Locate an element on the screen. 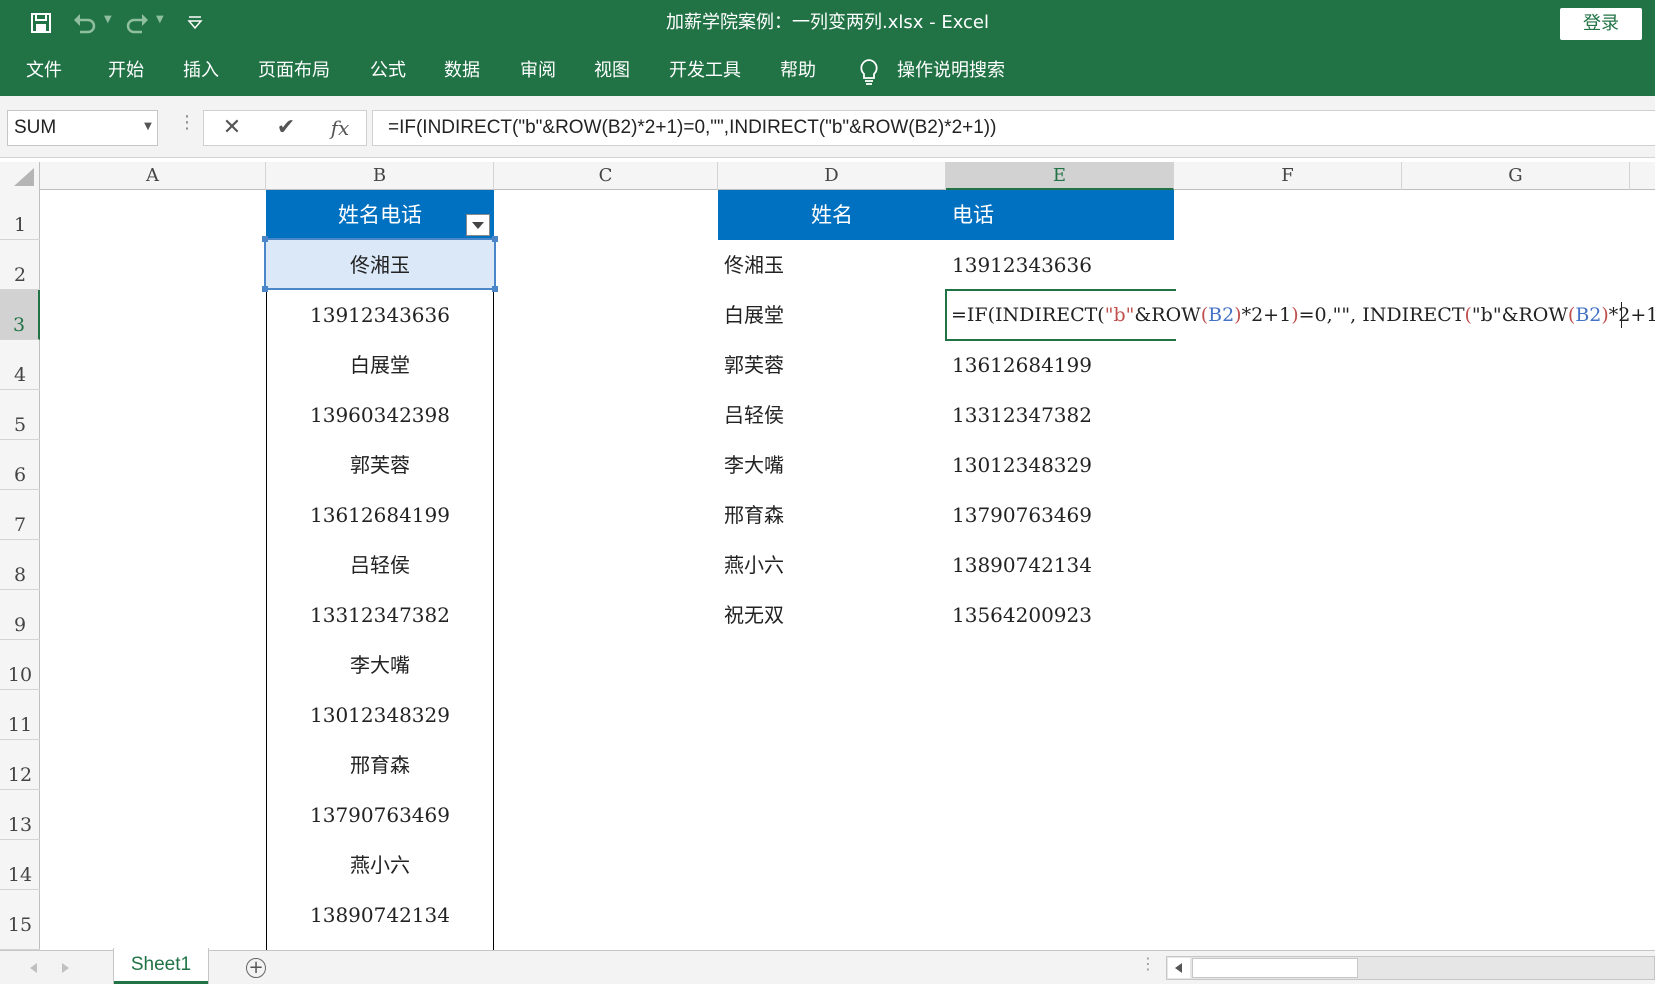 The width and height of the screenshot is (1655, 984). row-header-2: 2 is located at coordinates (20, 265).